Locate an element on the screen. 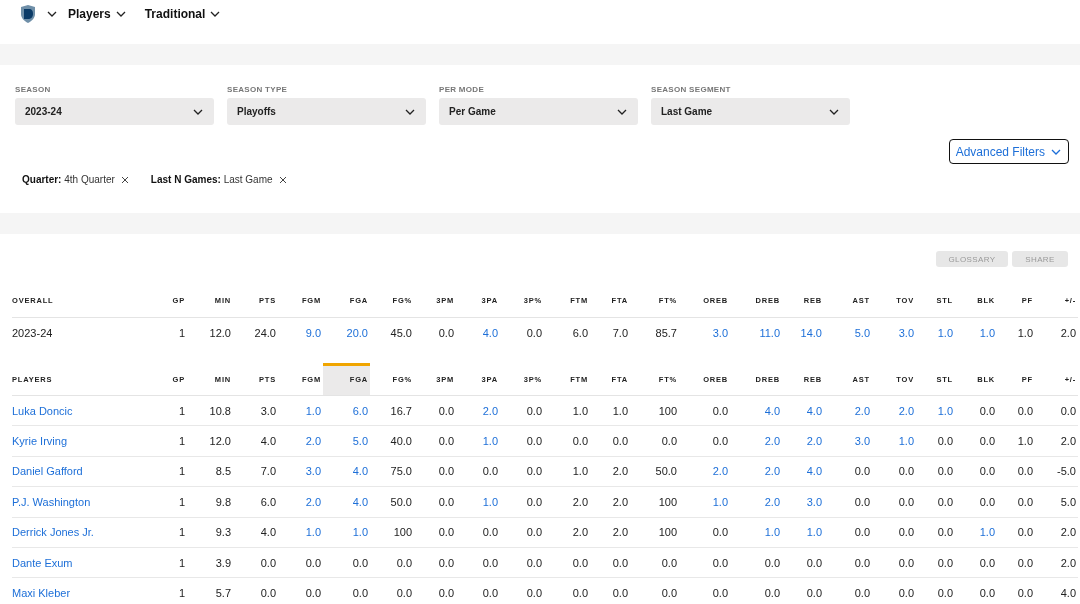  player-link: P.J. Washington is located at coordinates (87, 502).